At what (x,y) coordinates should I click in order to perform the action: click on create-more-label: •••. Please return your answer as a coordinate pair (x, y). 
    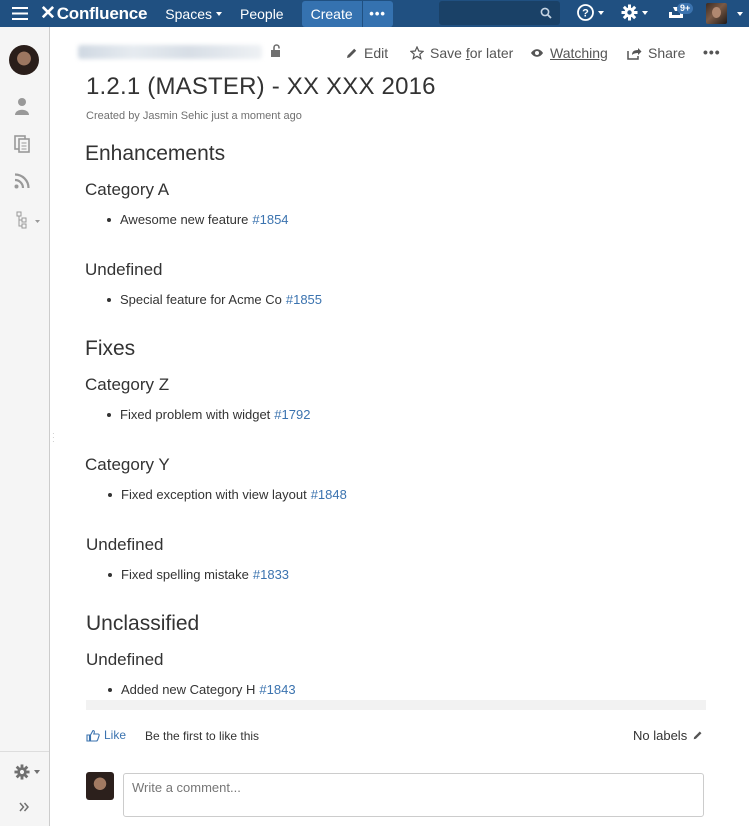
    Looking at the image, I should click on (377, 13).